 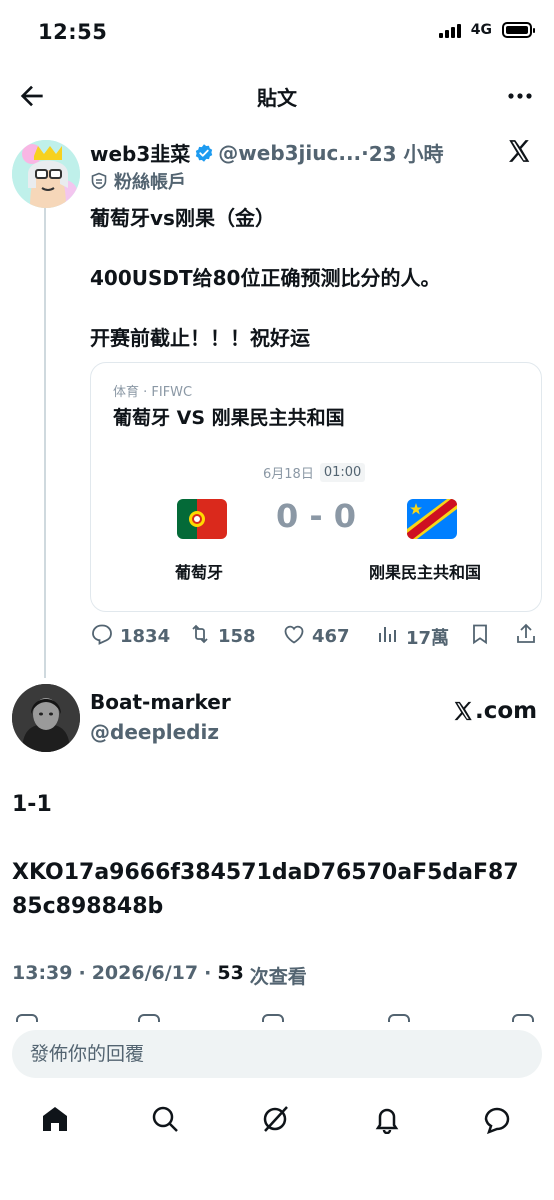 What do you see at coordinates (499, 1121) in the screenshot?
I see `message-icon` at bounding box center [499, 1121].